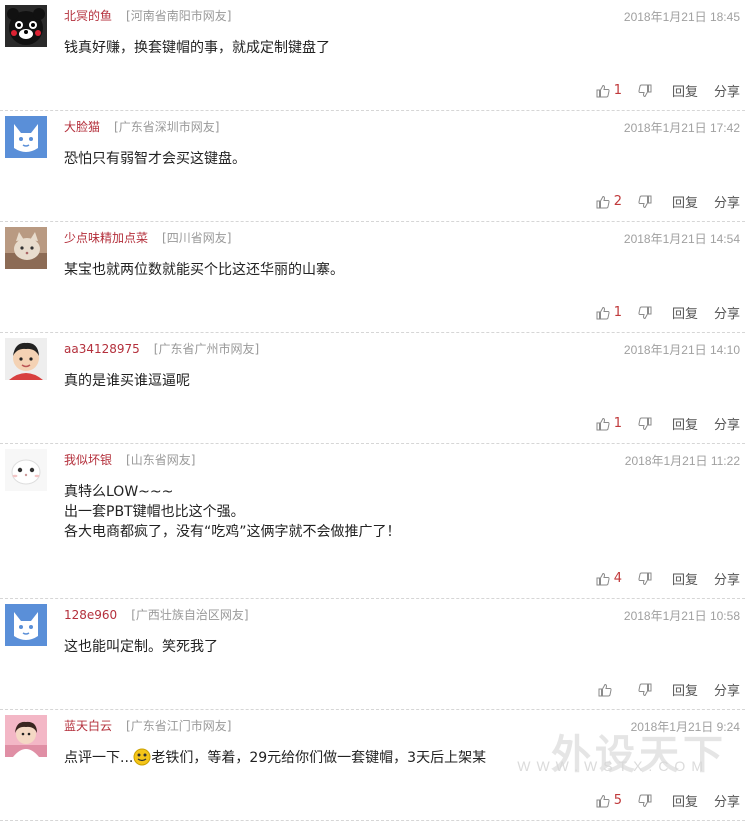 The height and width of the screenshot is (821, 745). What do you see at coordinates (206, 349) in the screenshot?
I see `user-location: [广东省广州市网友]` at bounding box center [206, 349].